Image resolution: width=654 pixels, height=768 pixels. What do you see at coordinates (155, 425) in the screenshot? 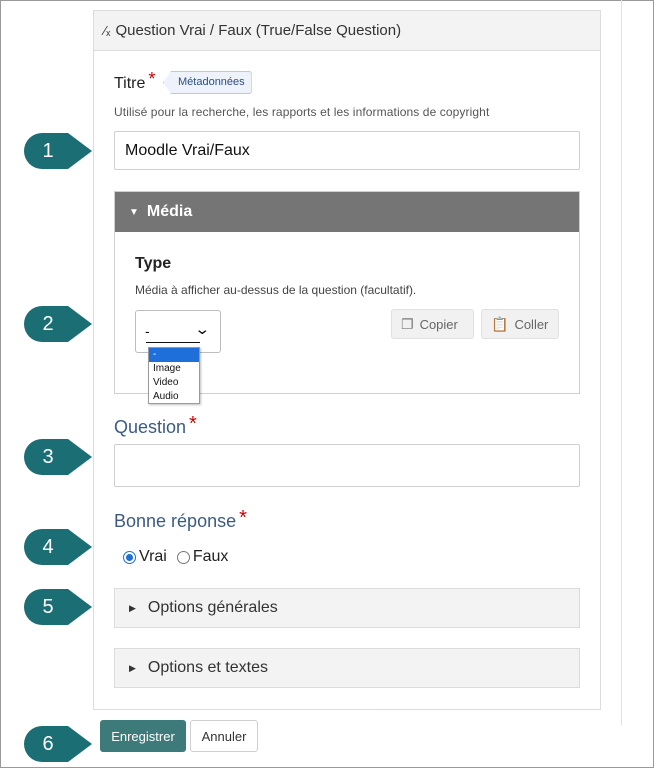
I see `question-label: Question *` at bounding box center [155, 425].